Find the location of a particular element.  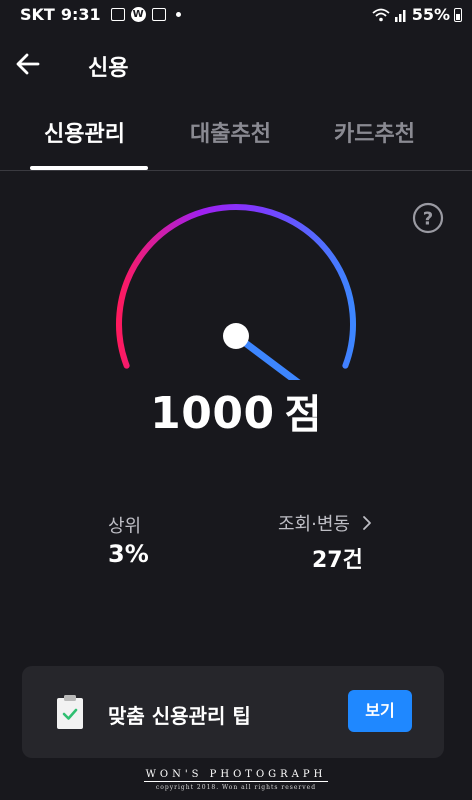

active-tab-indicator is located at coordinates (89, 168).